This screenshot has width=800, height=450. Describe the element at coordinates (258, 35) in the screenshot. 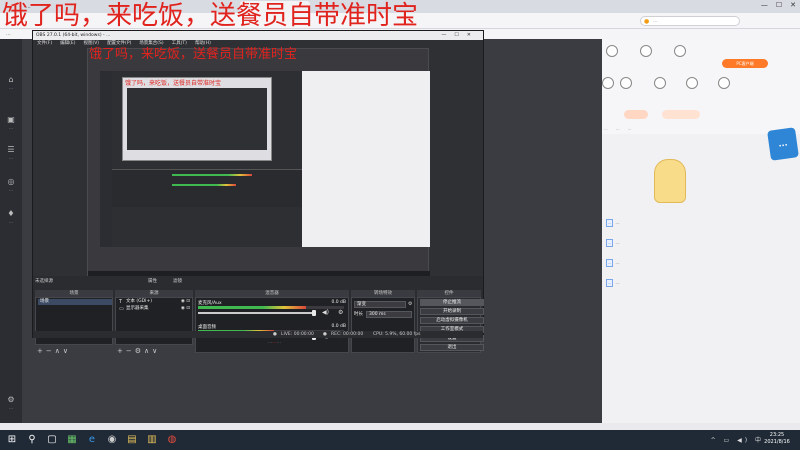

I see `obs-titlebar: OBS 27.0.1 (64-bit, windows) - ... —☐✕` at that location.